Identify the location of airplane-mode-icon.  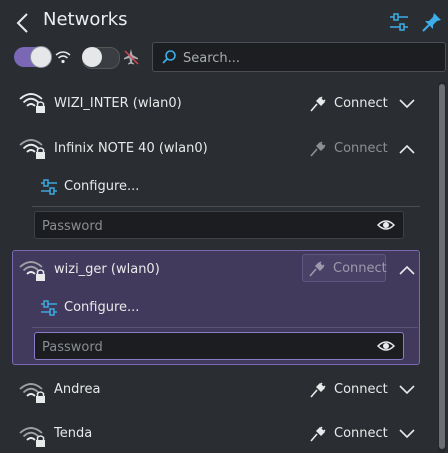
(131, 57).